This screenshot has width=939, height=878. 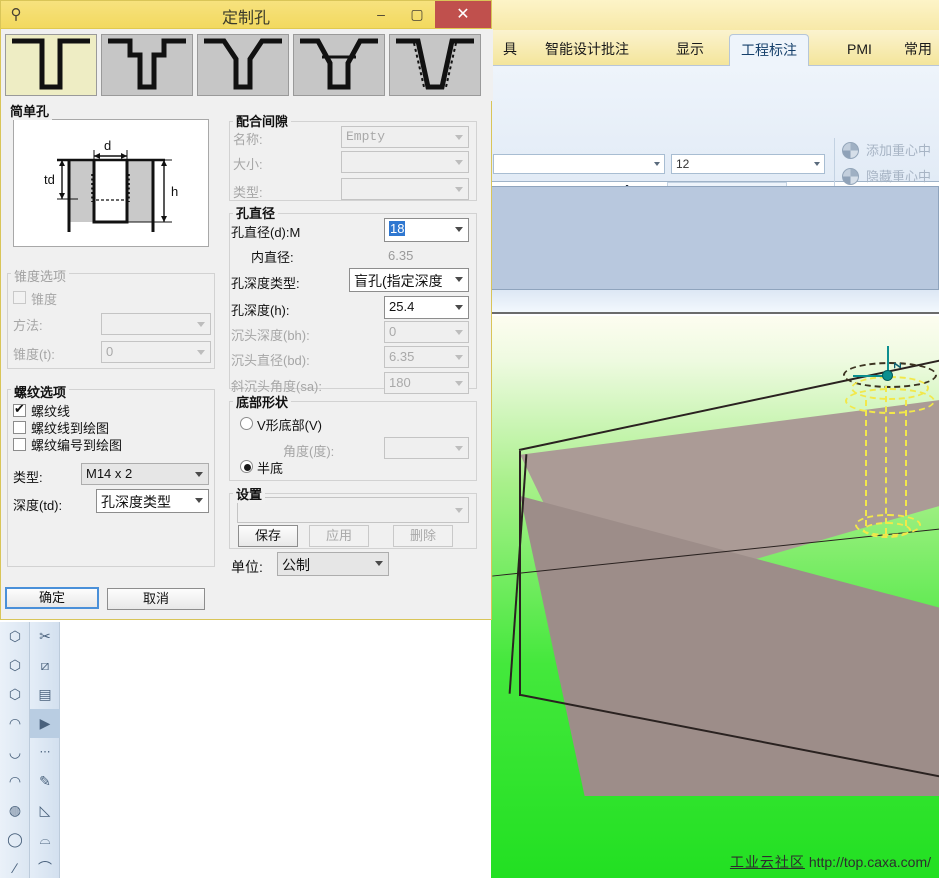 I want to click on depth-type-combo: 盲孔(指定深度, so click(x=409, y=280).